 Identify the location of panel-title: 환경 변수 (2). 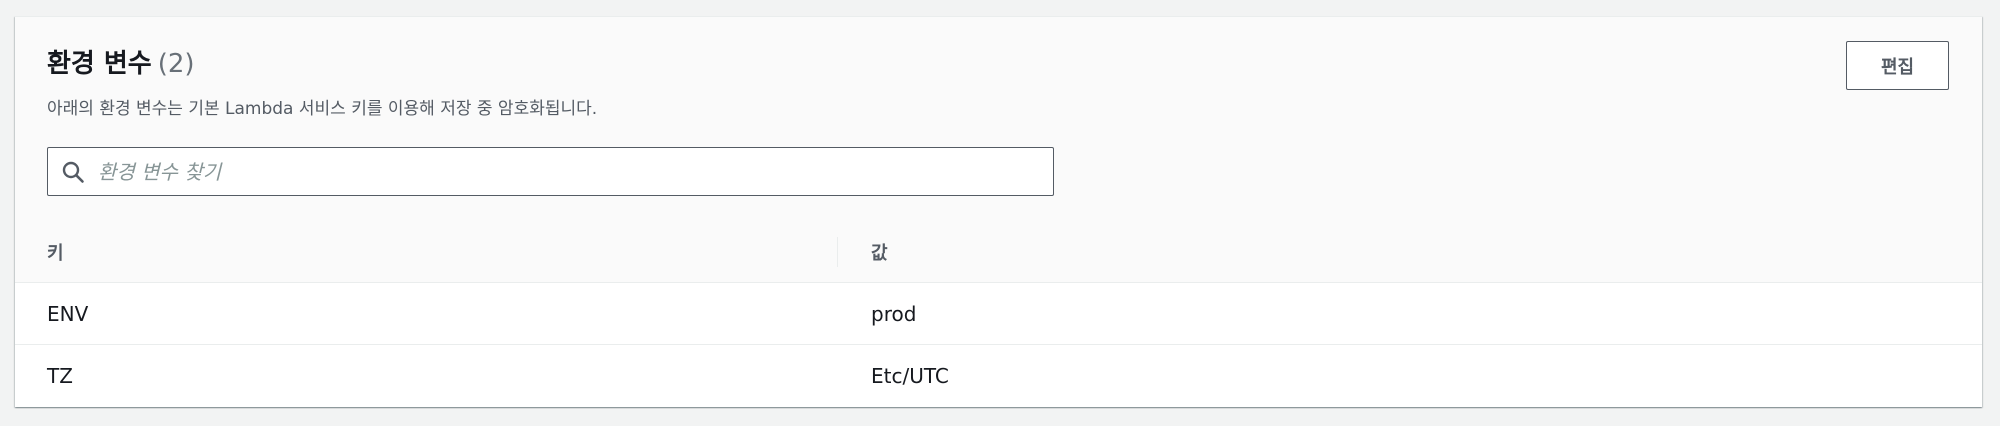
(121, 64).